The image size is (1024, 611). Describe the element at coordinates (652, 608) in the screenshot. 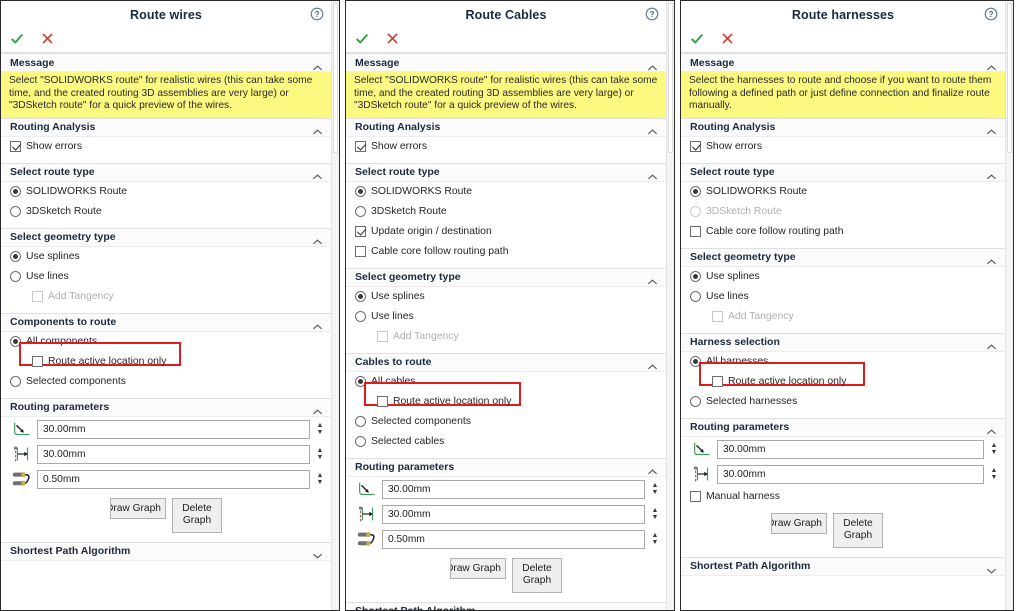

I see `chevron-down-icon` at that location.